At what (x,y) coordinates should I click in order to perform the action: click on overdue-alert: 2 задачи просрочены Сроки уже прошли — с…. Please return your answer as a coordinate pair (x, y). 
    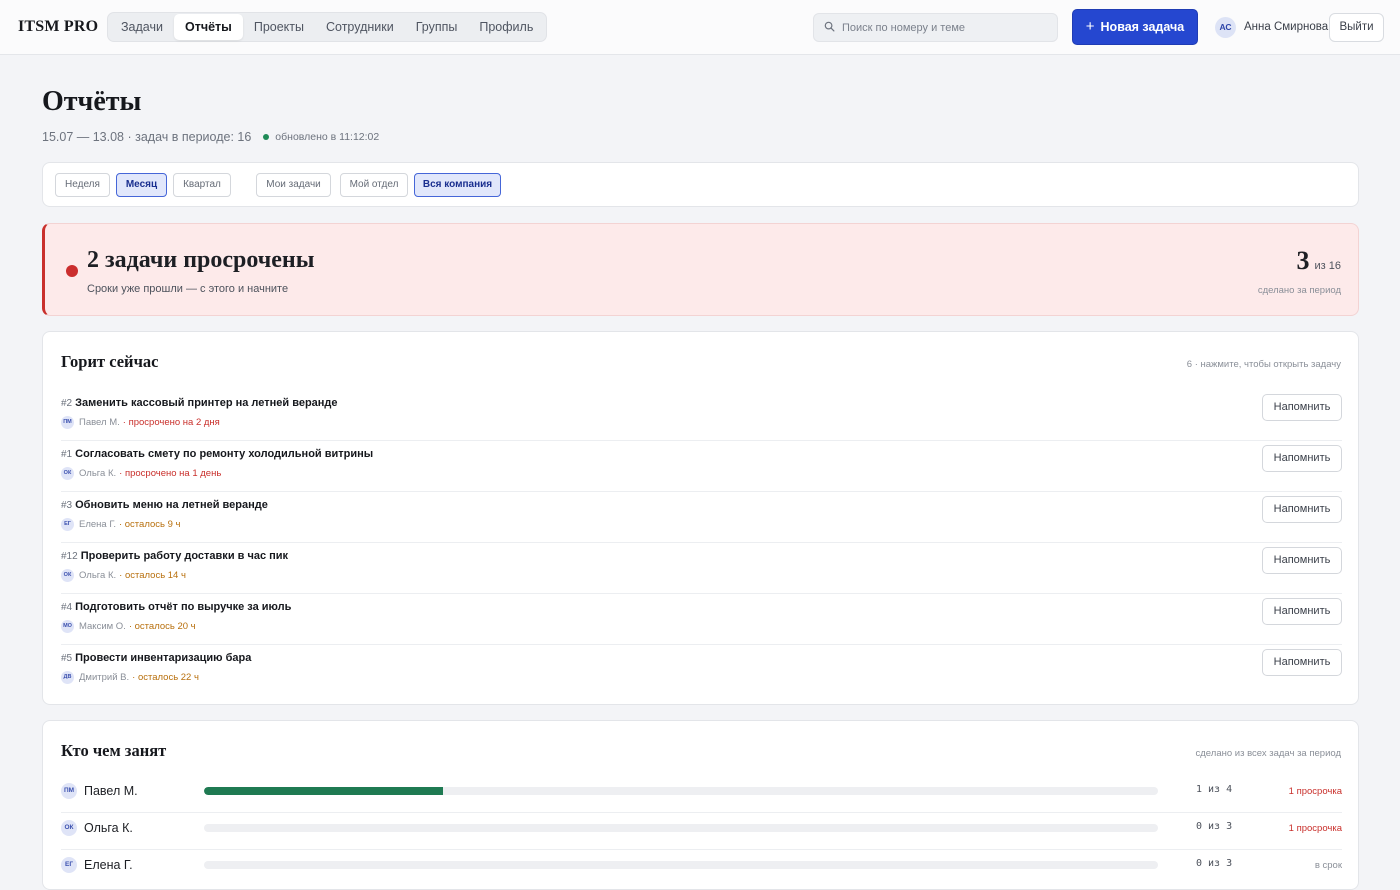
    Looking at the image, I should click on (700, 269).